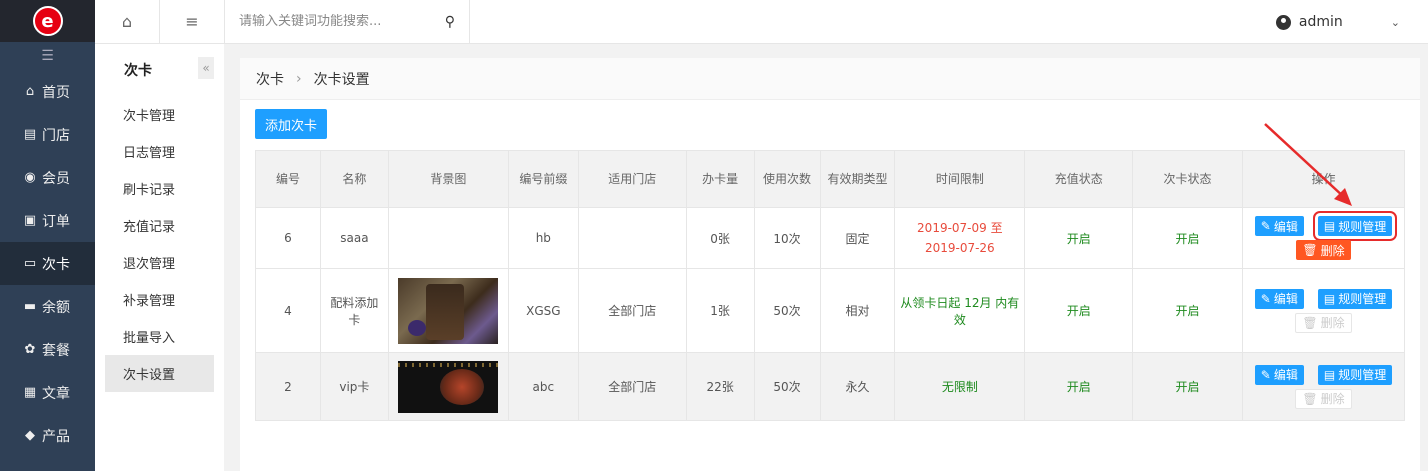  What do you see at coordinates (159, 336) in the screenshot?
I see `subnav-item-6: 批量导入` at bounding box center [159, 336].